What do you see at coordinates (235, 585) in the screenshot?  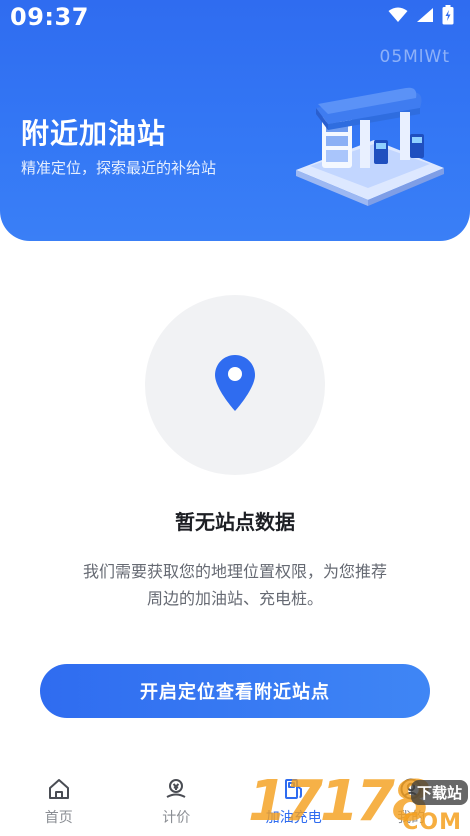 I see `empty-state-description: 我们需要获取您的地理位置权限，为您推荐 周边的加油站、充电桩。` at bounding box center [235, 585].